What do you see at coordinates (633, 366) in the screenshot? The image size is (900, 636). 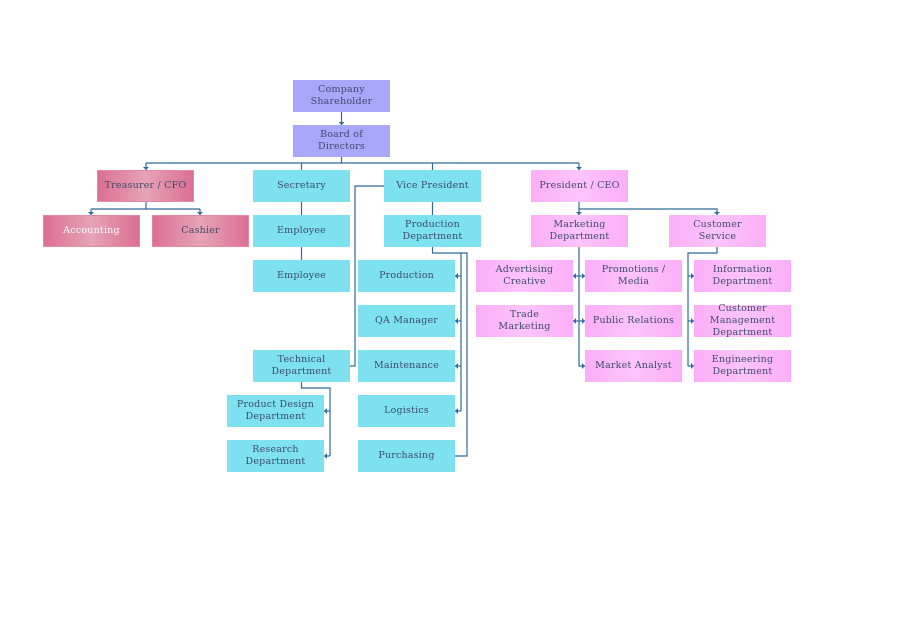 I see `node-analyst: Market Analyst` at bounding box center [633, 366].